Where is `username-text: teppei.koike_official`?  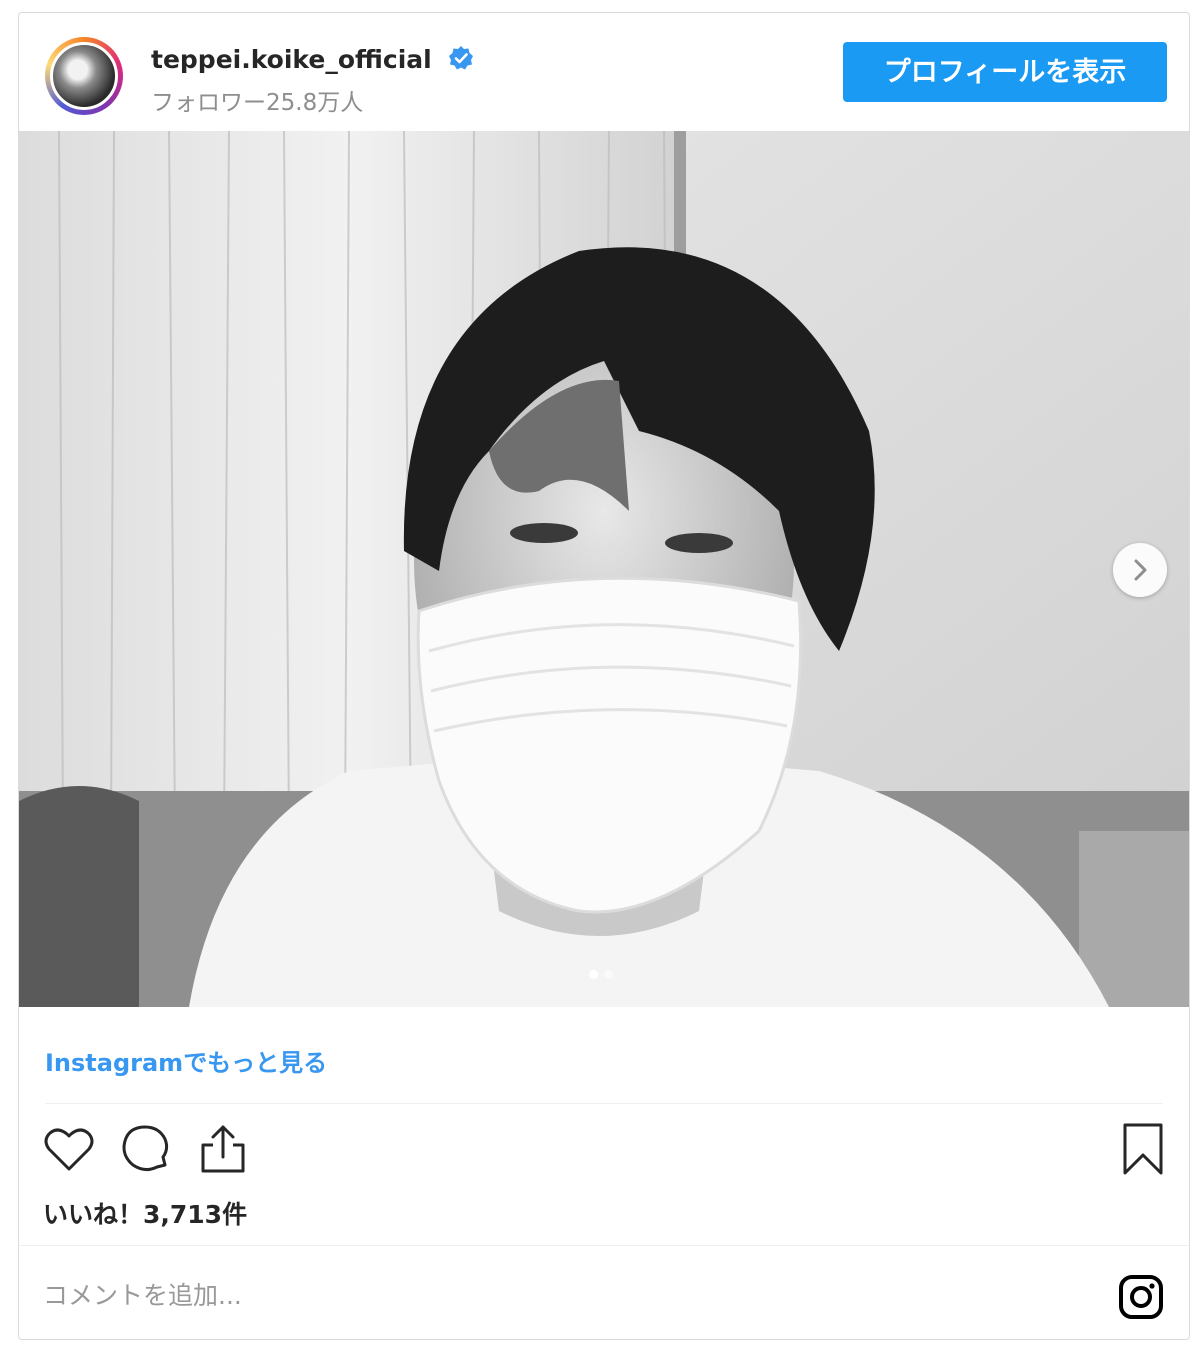
username-text: teppei.koike_official is located at coordinates (291, 59).